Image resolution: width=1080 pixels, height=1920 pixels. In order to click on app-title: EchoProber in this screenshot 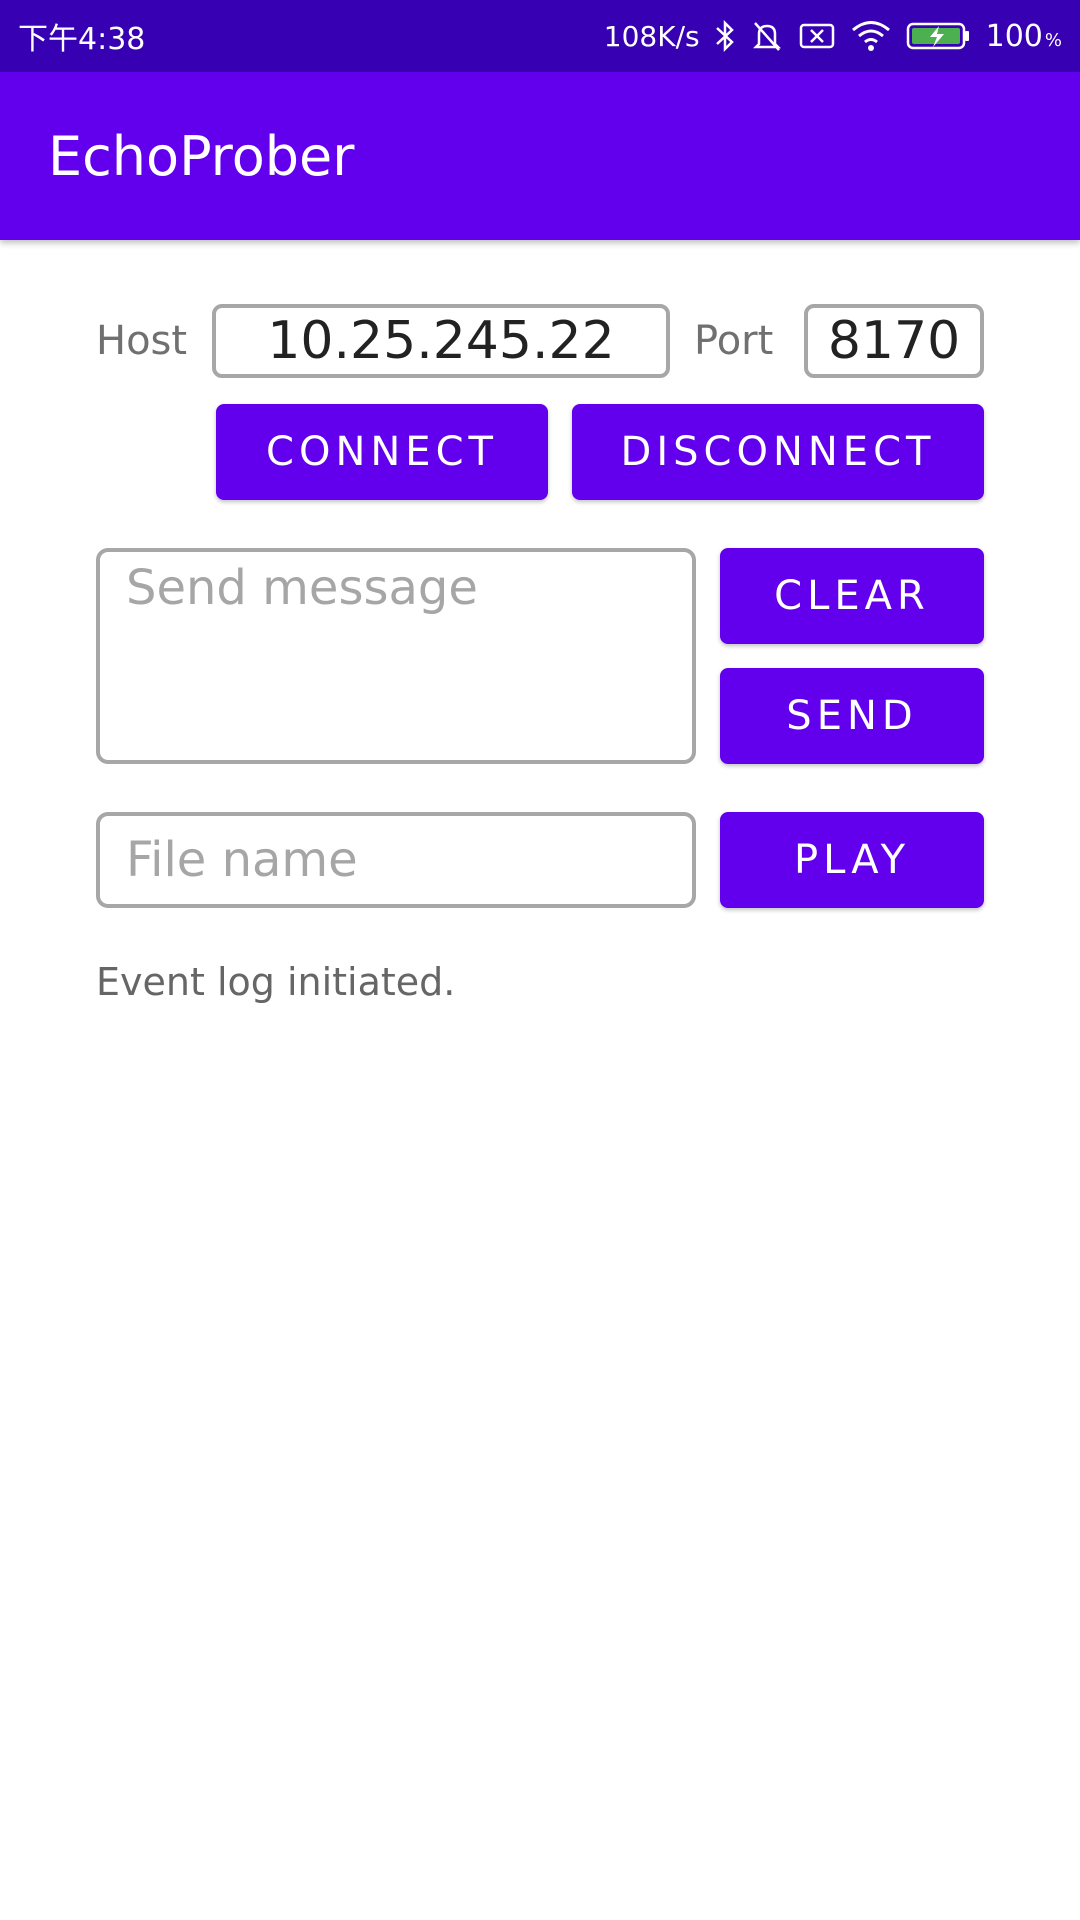, I will do `click(201, 156)`.